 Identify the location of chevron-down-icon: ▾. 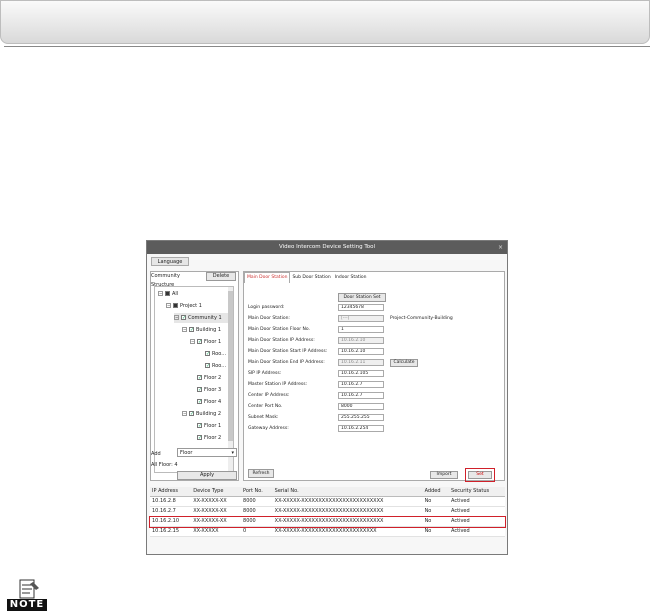
(232, 453).